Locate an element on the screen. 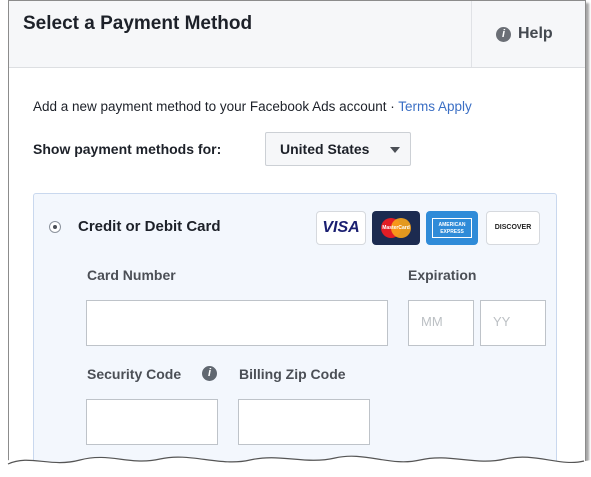 This screenshot has height=477, width=591. security-code-input is located at coordinates (152, 422).